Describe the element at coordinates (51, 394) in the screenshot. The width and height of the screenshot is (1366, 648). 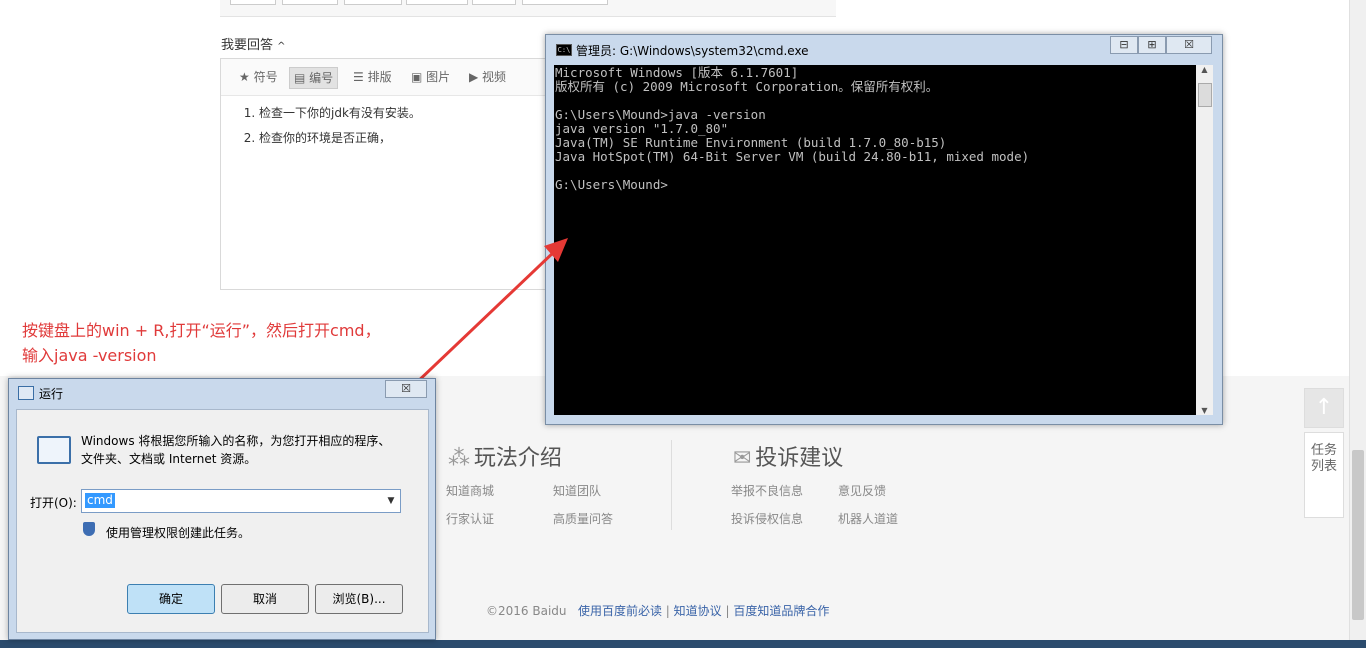
I see `run-dialog-title: 运行` at that location.